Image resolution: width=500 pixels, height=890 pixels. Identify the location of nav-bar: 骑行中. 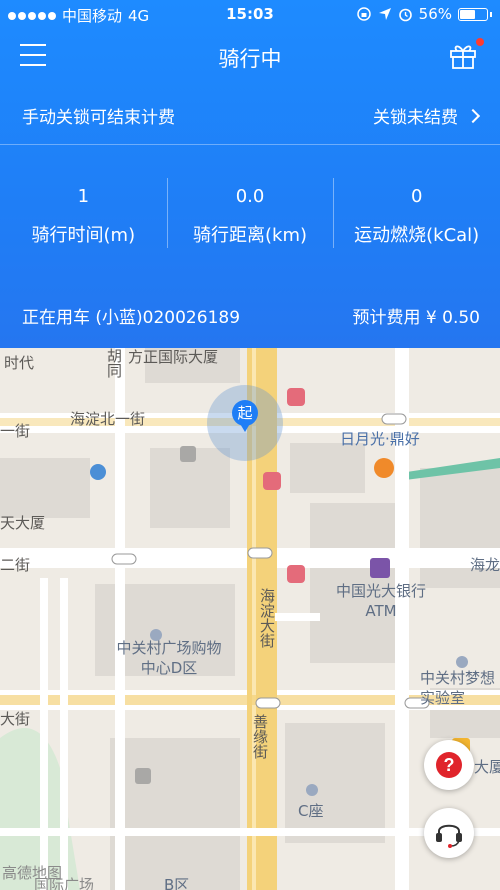
(250, 56).